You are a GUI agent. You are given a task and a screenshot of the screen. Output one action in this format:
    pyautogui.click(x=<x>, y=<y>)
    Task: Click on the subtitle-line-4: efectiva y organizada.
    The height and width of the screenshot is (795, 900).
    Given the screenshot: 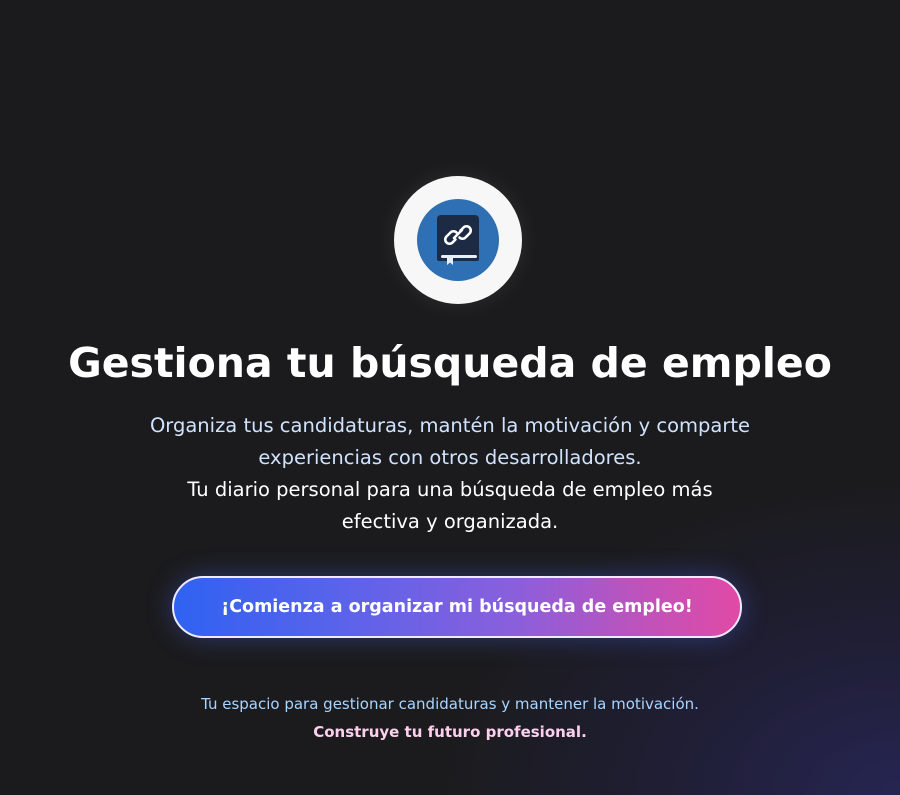 What is the action you would take?
    pyautogui.click(x=450, y=521)
    